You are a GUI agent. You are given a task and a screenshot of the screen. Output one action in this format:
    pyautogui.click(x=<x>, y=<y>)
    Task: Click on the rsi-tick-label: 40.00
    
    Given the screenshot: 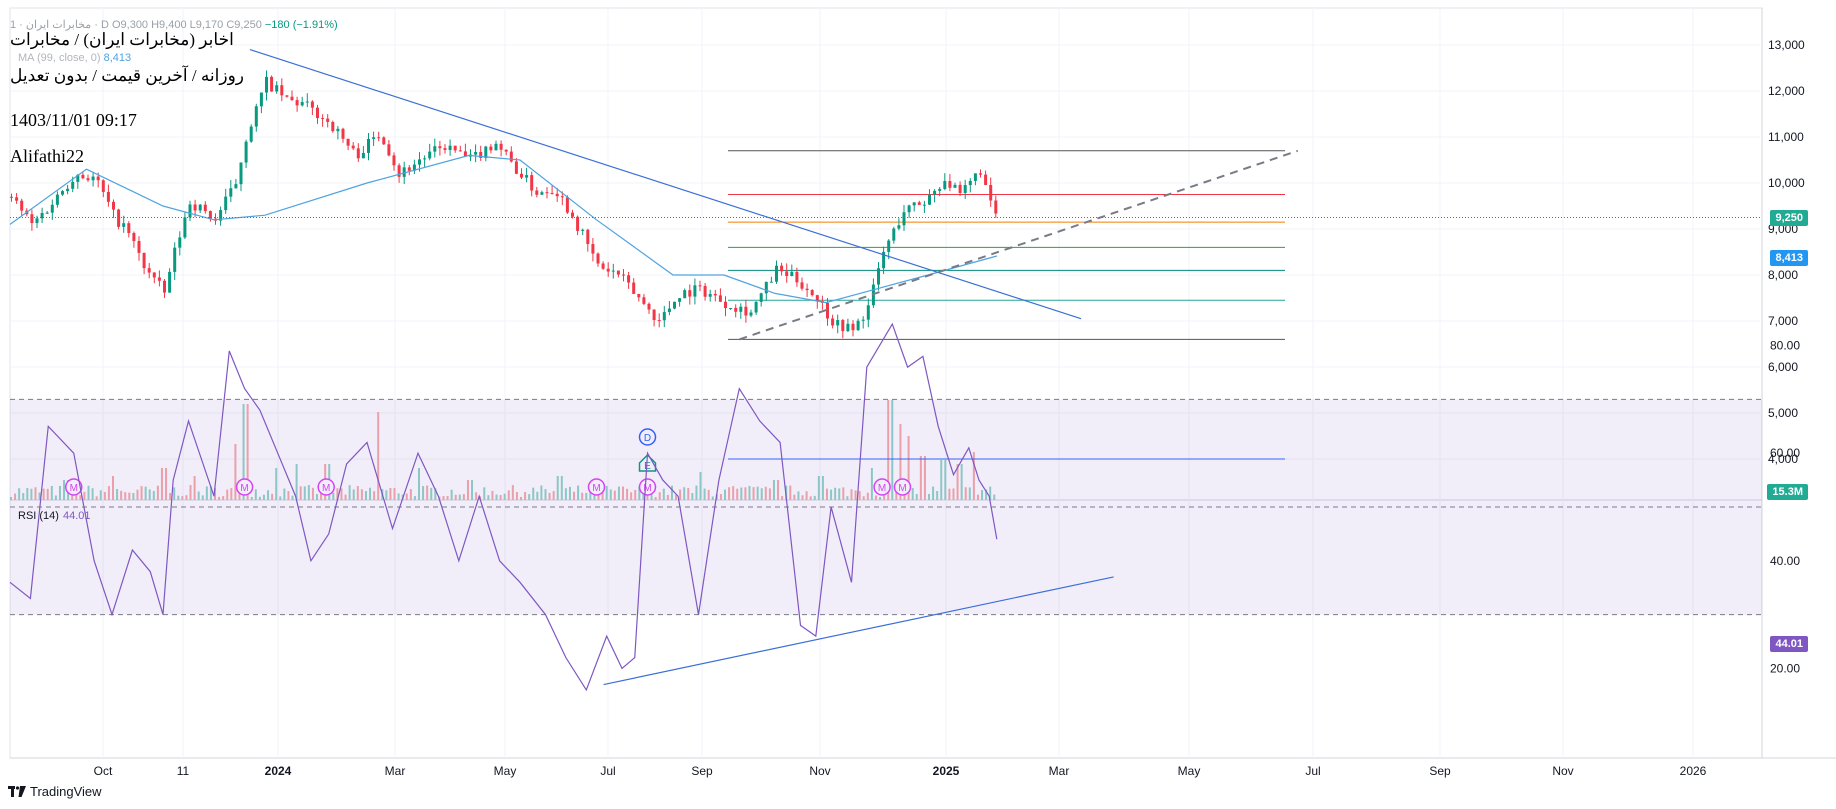 What is the action you would take?
    pyautogui.click(x=1785, y=561)
    